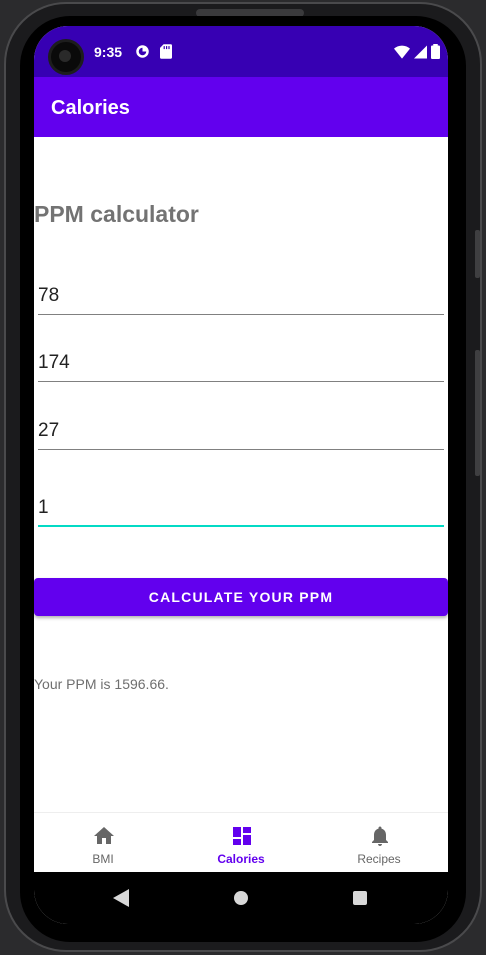  What do you see at coordinates (241, 428) in the screenshot?
I see `age-input` at bounding box center [241, 428].